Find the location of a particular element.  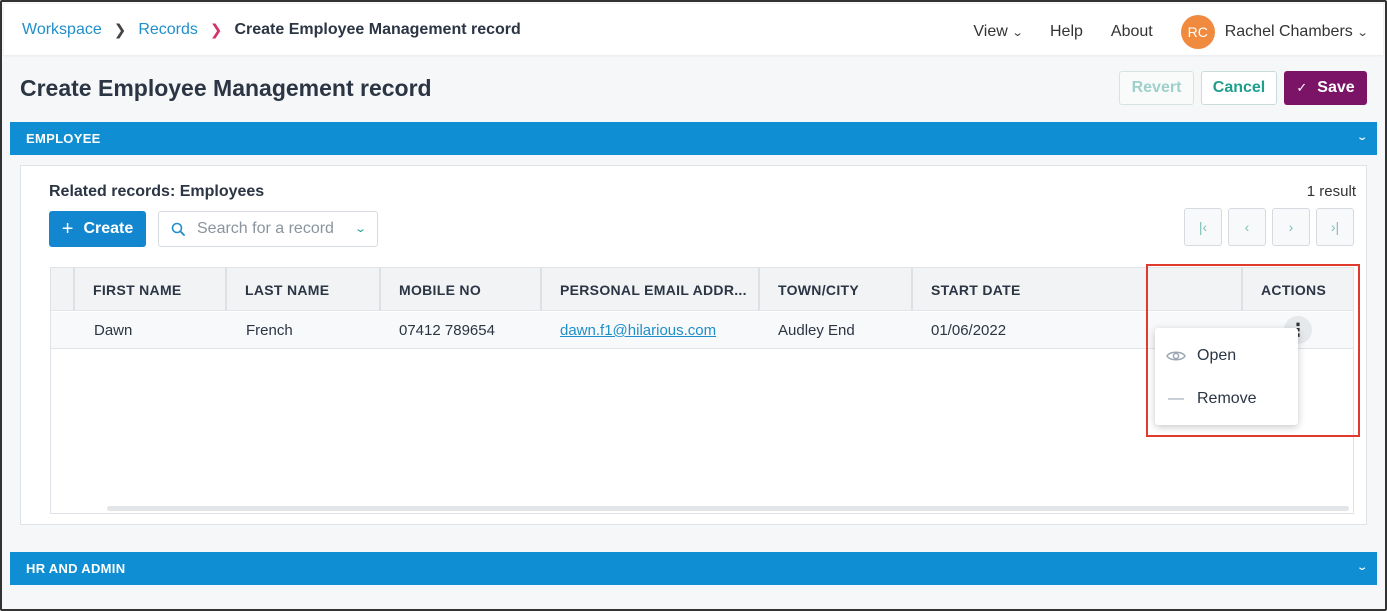

section-hr-admin-title: HR AND ADMIN is located at coordinates (76, 568).